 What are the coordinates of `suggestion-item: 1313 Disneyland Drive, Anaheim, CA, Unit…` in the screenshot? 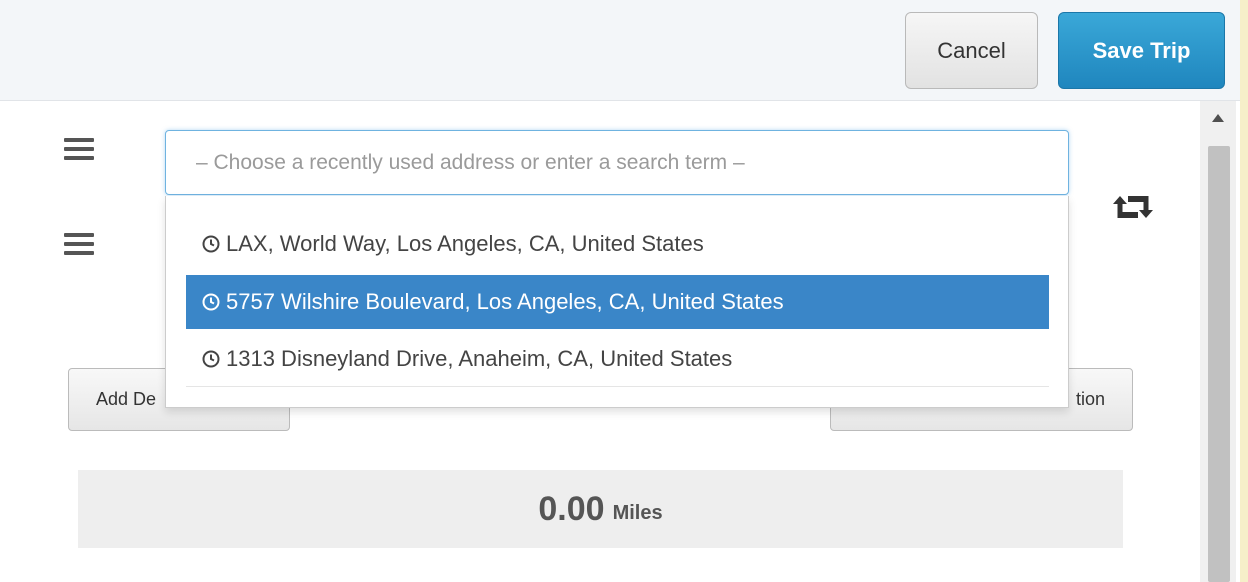 It's located at (617, 359).